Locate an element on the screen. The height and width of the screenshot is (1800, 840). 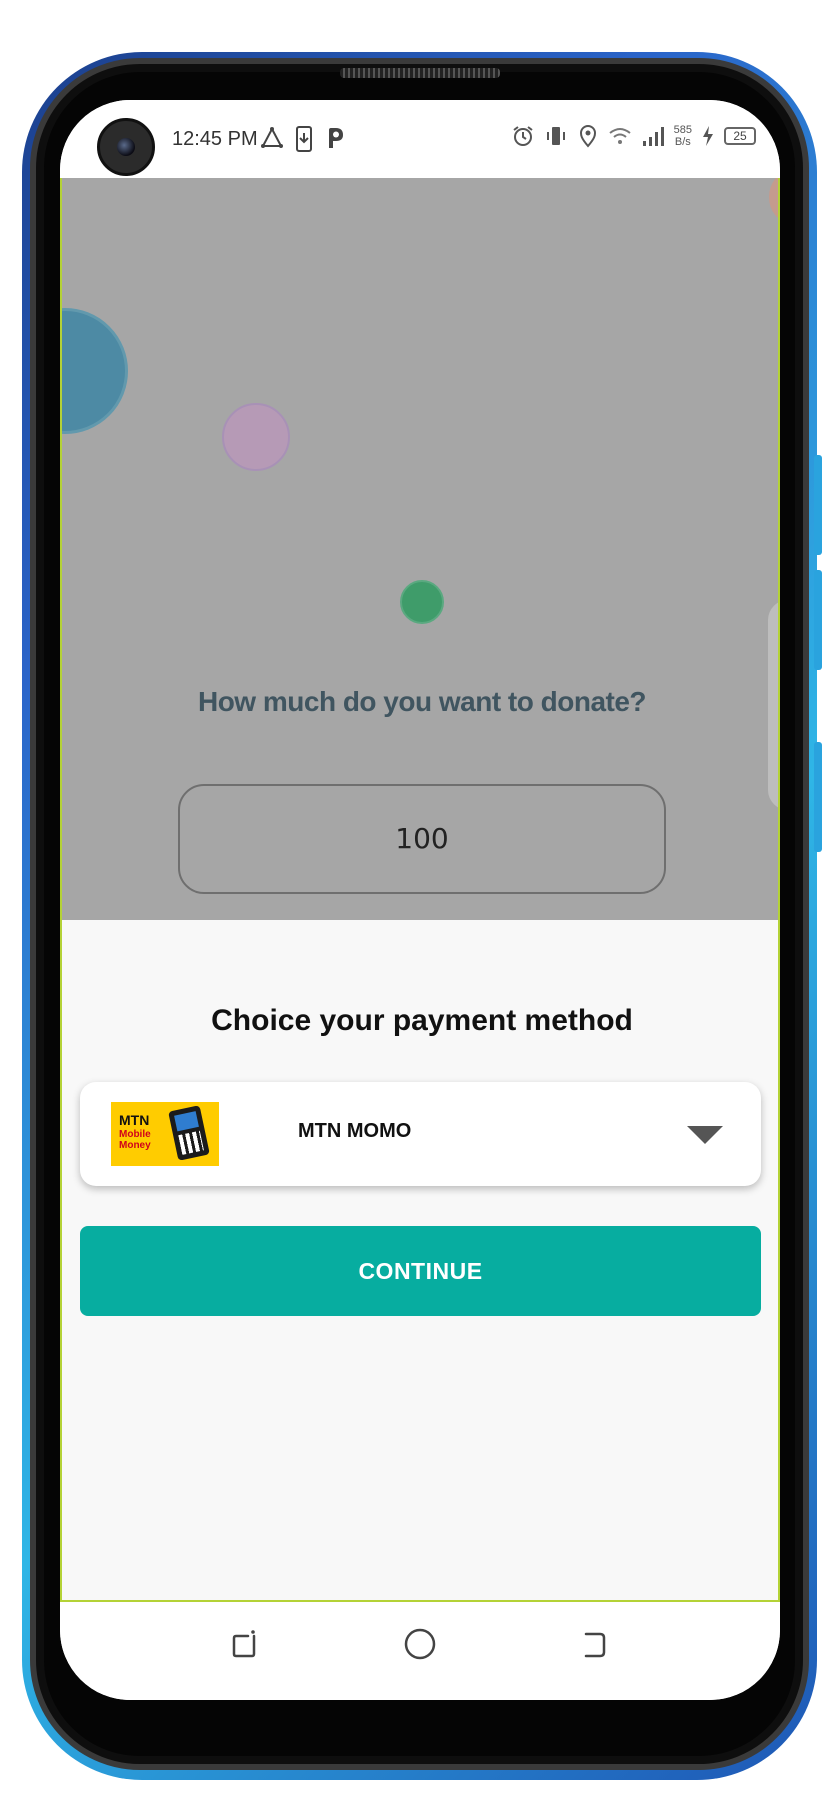
front-camera is located at coordinates (126, 147).